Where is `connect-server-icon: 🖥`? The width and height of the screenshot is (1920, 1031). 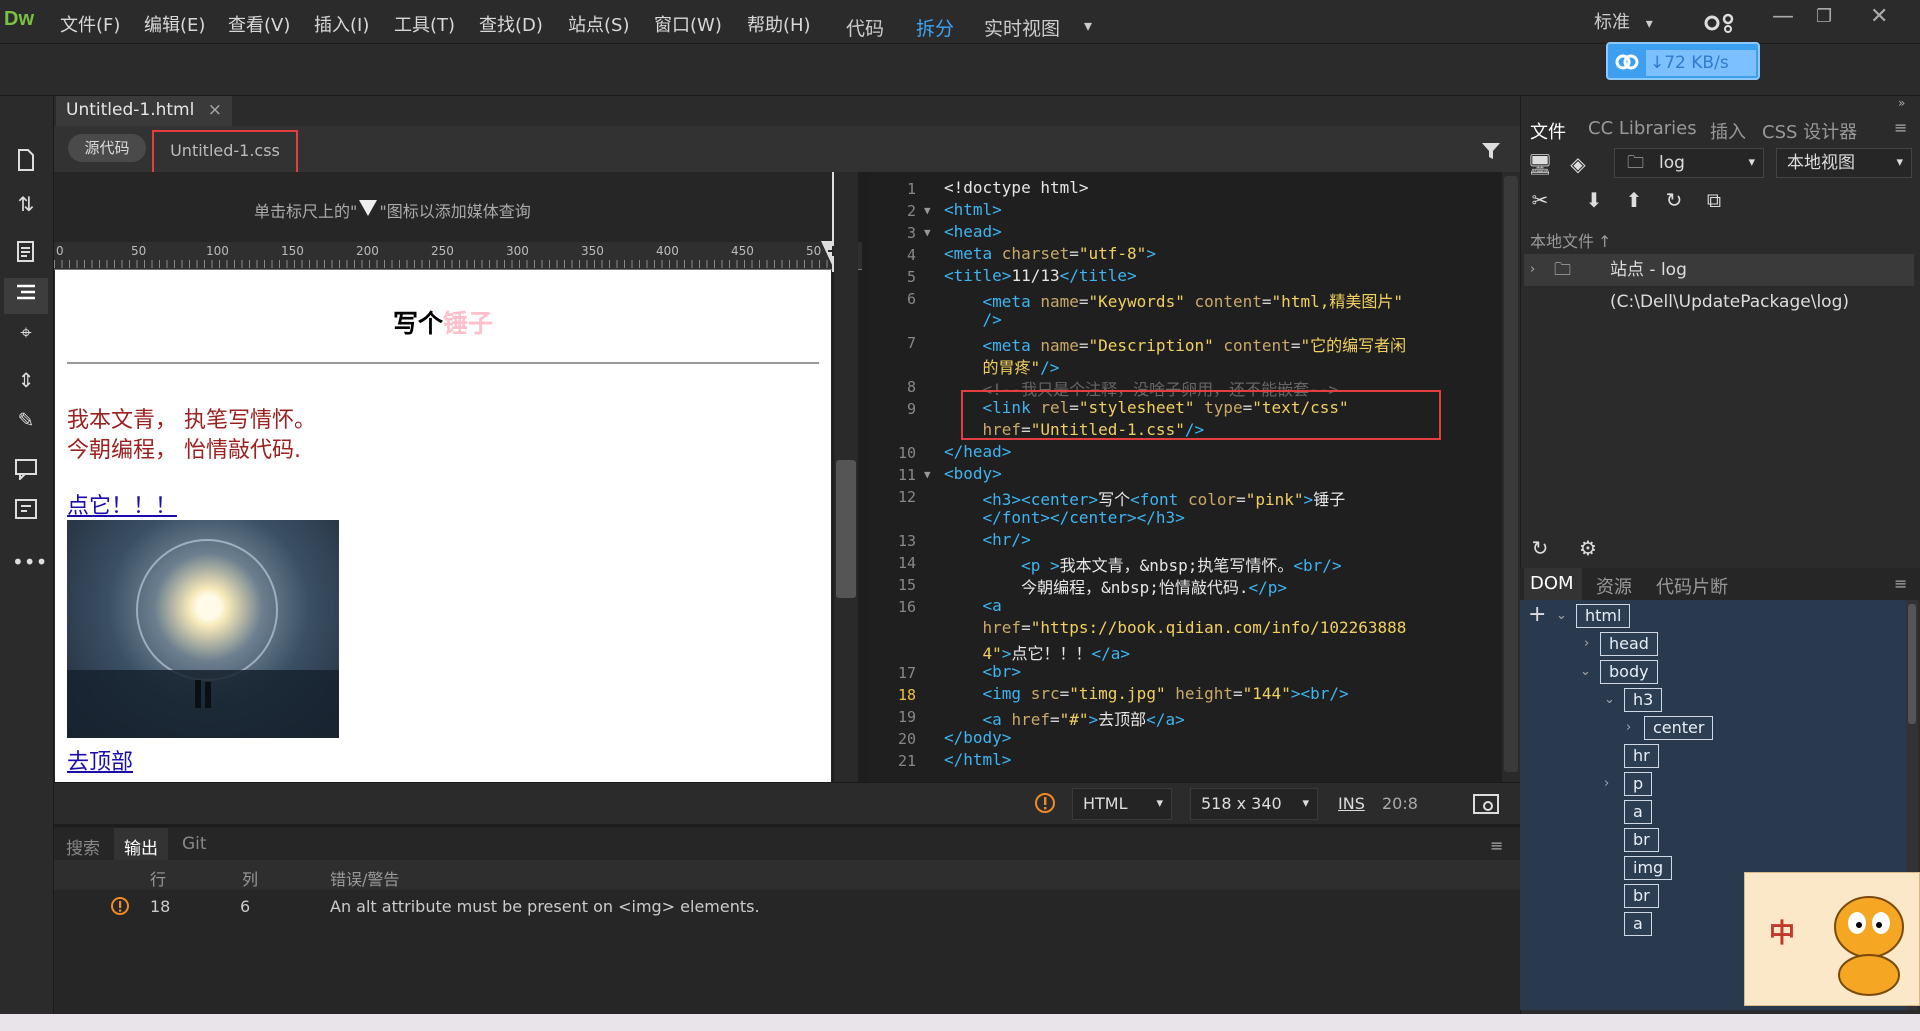
connect-server-icon: 🖥 is located at coordinates (1540, 164).